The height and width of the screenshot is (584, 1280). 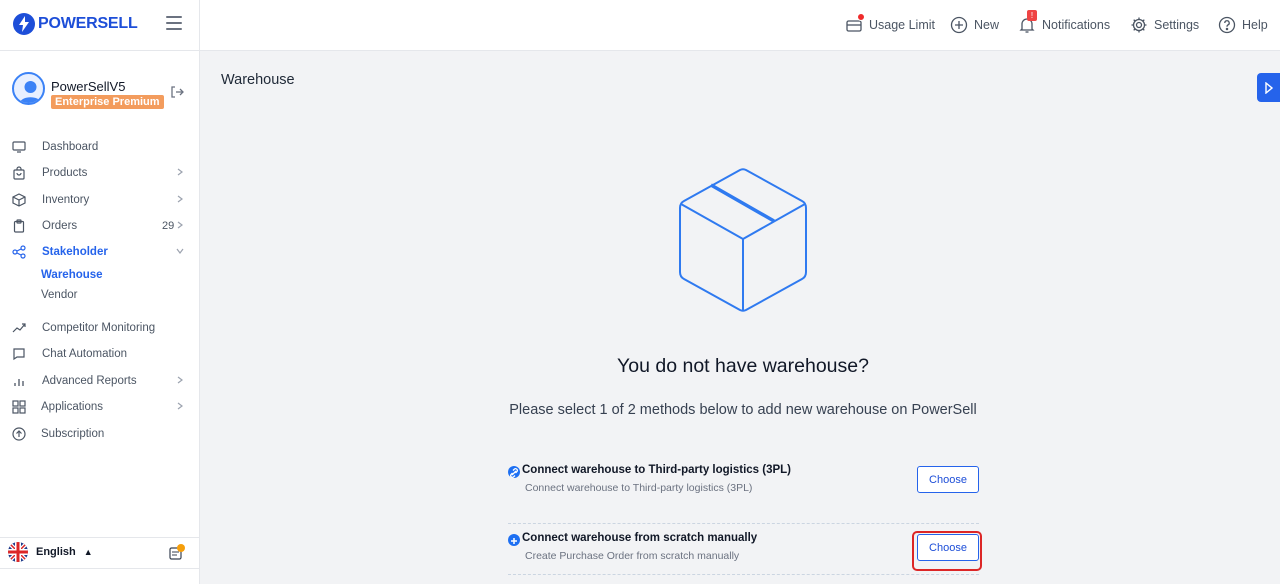 What do you see at coordinates (56, 552) in the screenshot?
I see `language-label: English` at bounding box center [56, 552].